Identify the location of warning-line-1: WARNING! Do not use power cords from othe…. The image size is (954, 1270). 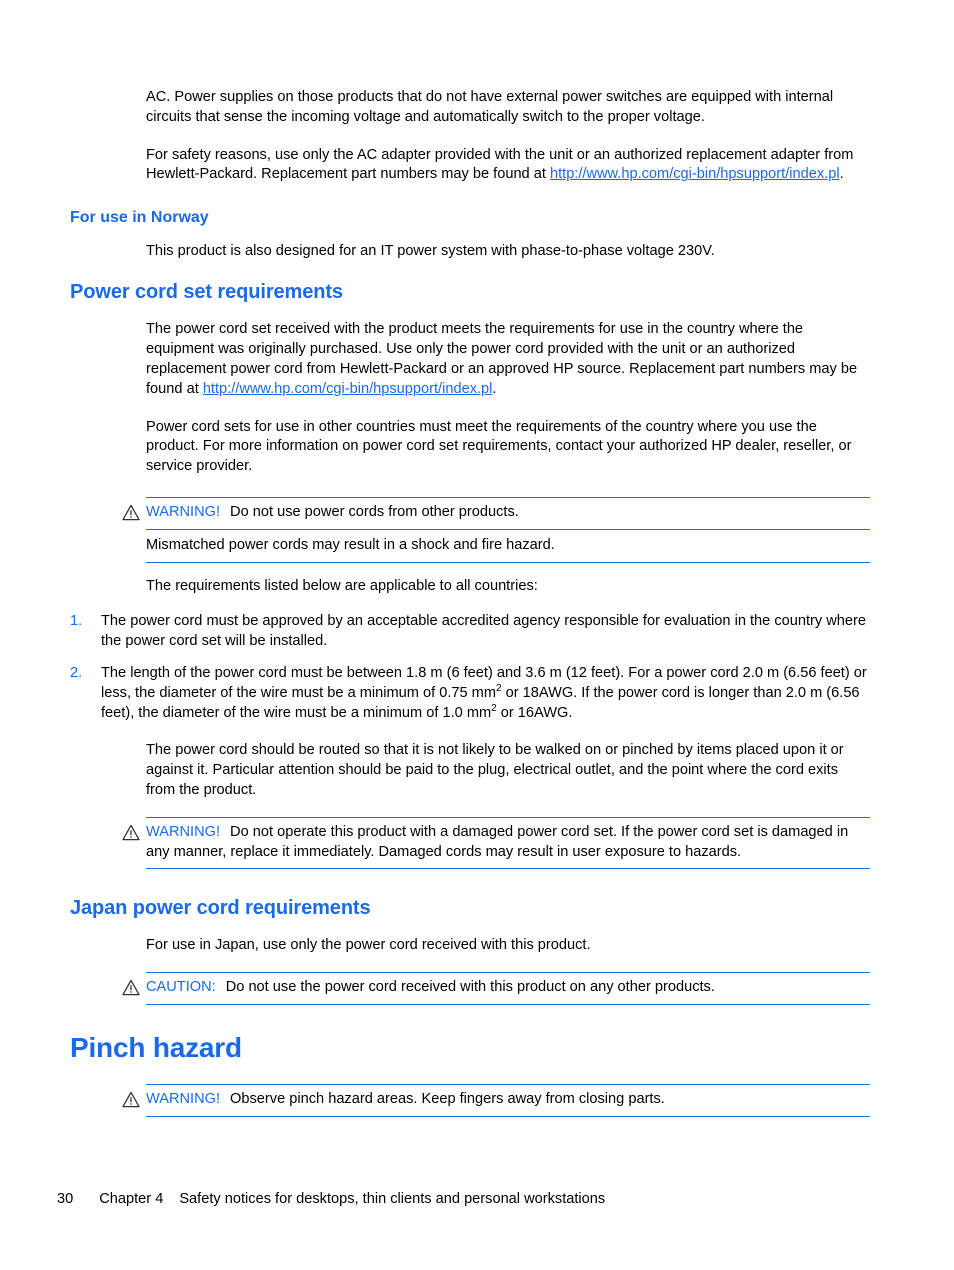
(508, 513).